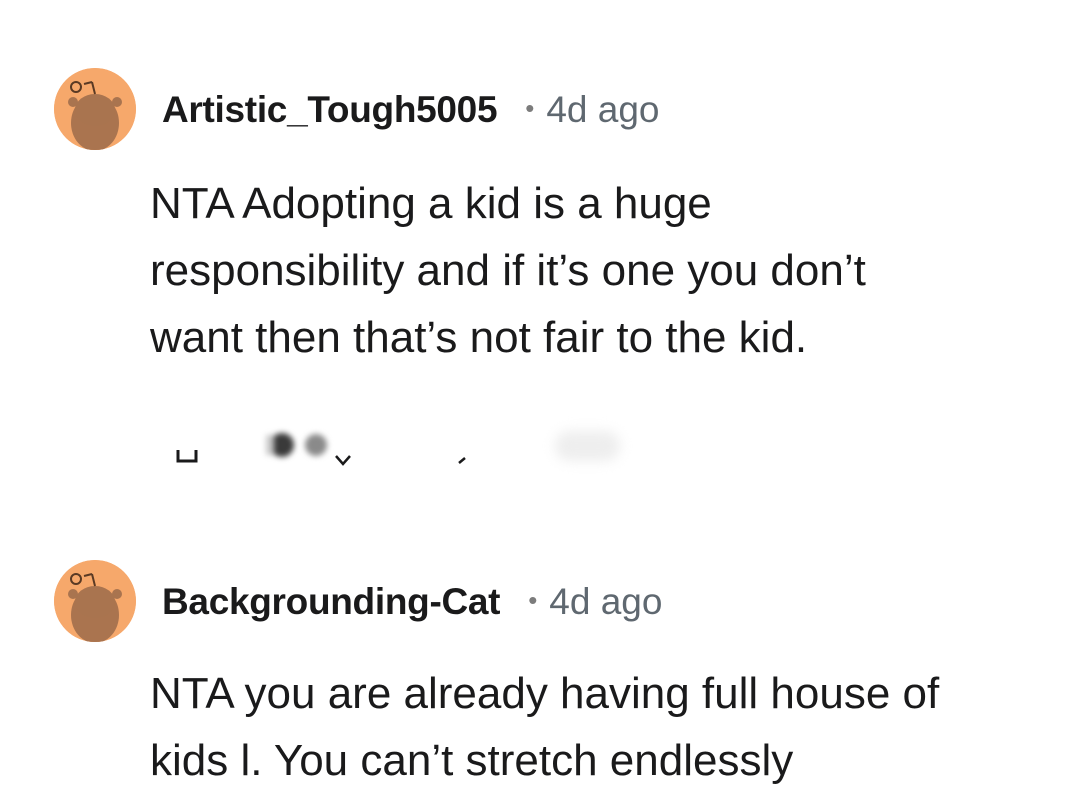  What do you see at coordinates (545, 693) in the screenshot?
I see `comment-line: NTA you are already having full house of` at bounding box center [545, 693].